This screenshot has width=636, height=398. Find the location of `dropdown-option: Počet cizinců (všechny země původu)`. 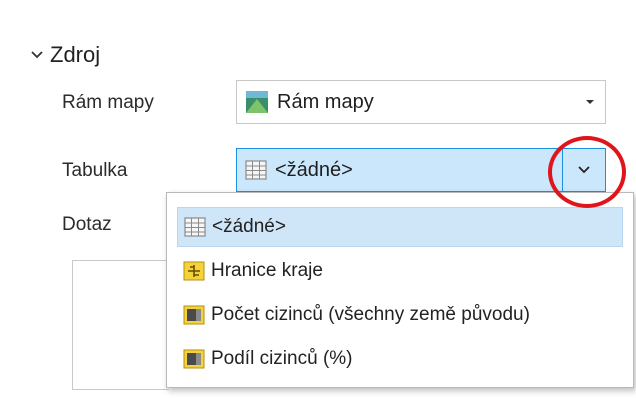

dropdown-option: Počet cizinců (všechny země původu) is located at coordinates (400, 315).